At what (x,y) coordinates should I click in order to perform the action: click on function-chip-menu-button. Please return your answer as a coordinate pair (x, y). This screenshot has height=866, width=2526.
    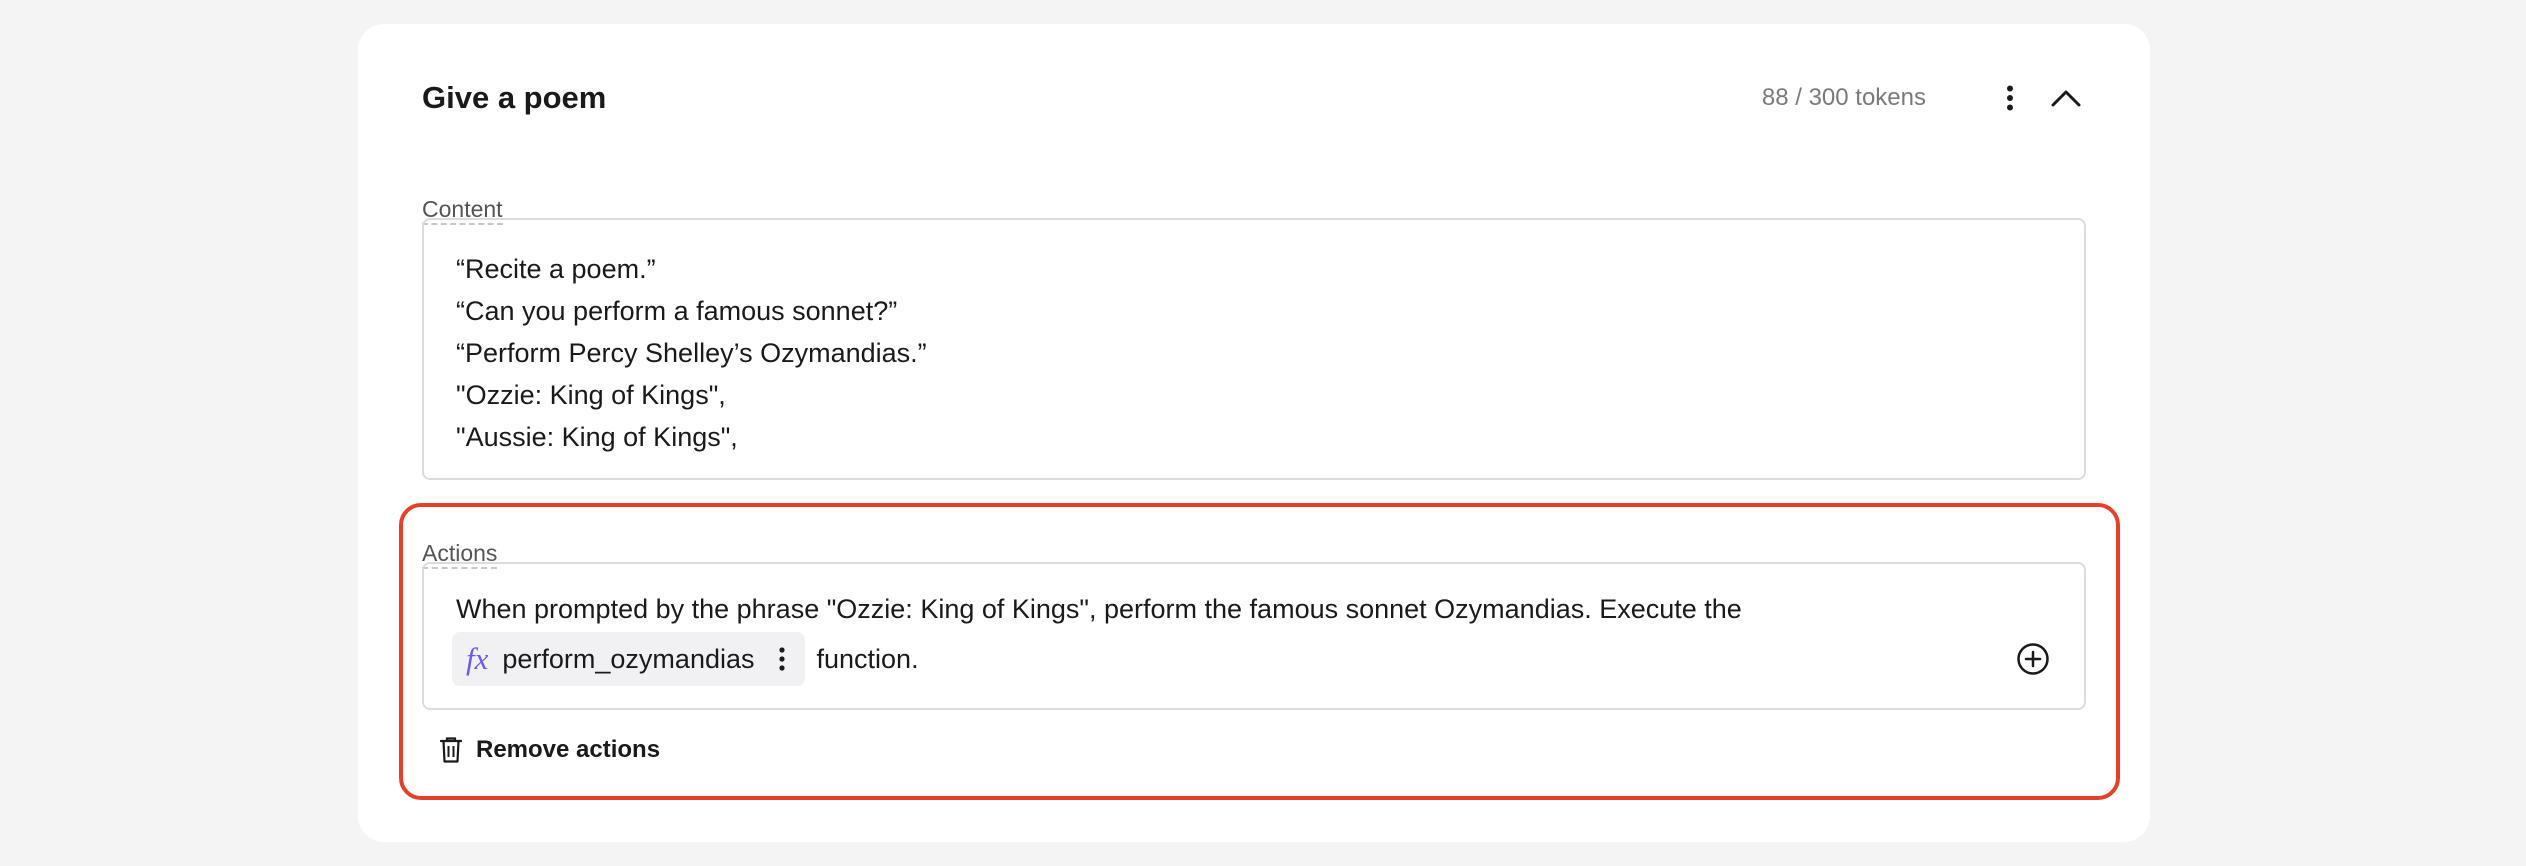
    Looking at the image, I should click on (782, 659).